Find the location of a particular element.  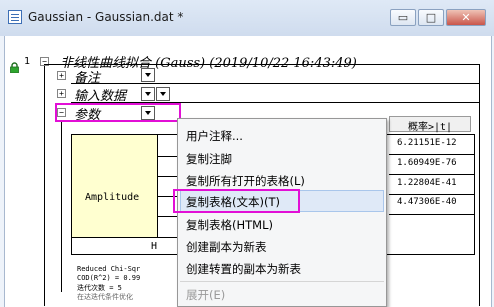

input-data-dropdown-button is located at coordinates (148, 94).